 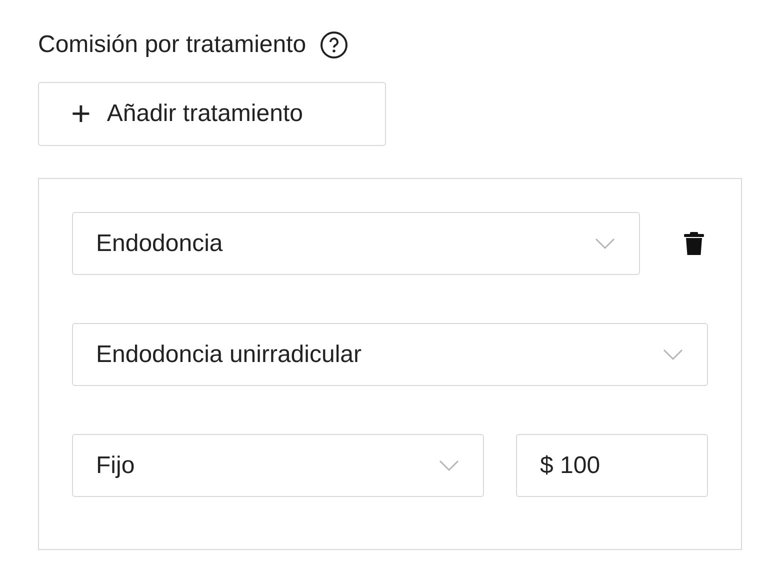 I want to click on select-value: Endodoncia unirradicular, so click(x=229, y=355).